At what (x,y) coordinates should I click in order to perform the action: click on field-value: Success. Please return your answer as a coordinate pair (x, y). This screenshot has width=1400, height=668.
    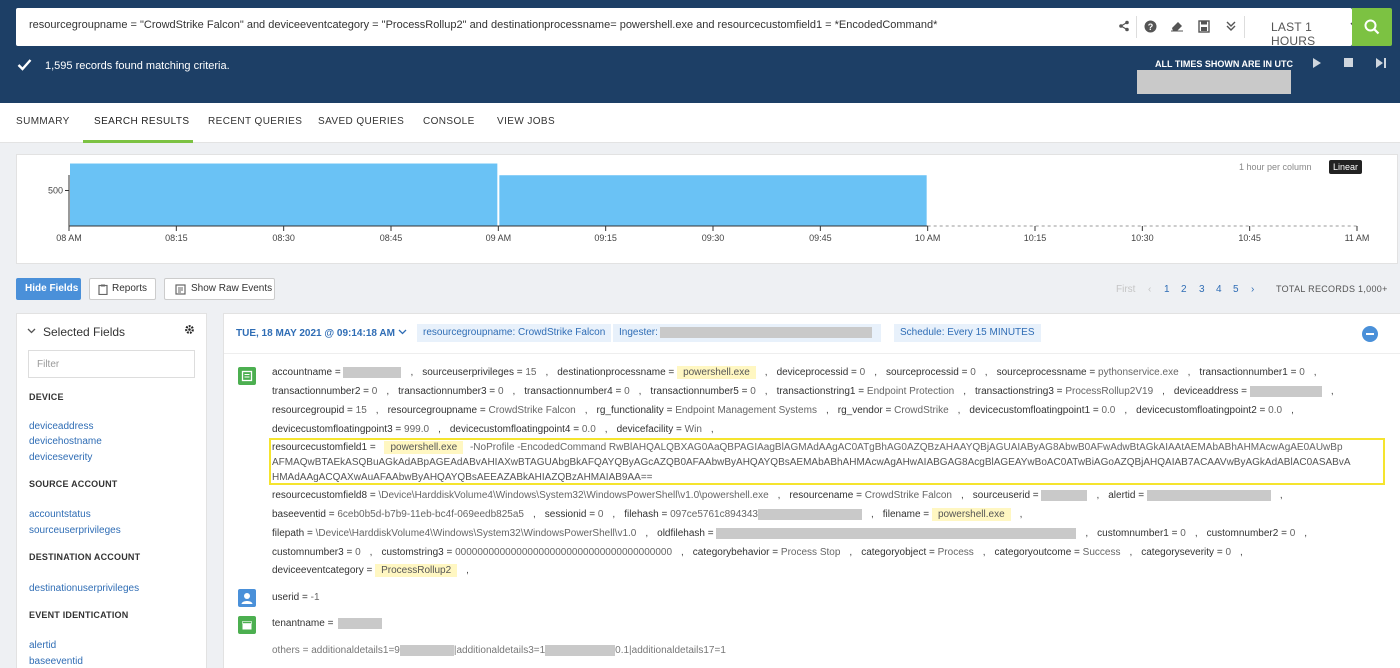
    Looking at the image, I should click on (1102, 552).